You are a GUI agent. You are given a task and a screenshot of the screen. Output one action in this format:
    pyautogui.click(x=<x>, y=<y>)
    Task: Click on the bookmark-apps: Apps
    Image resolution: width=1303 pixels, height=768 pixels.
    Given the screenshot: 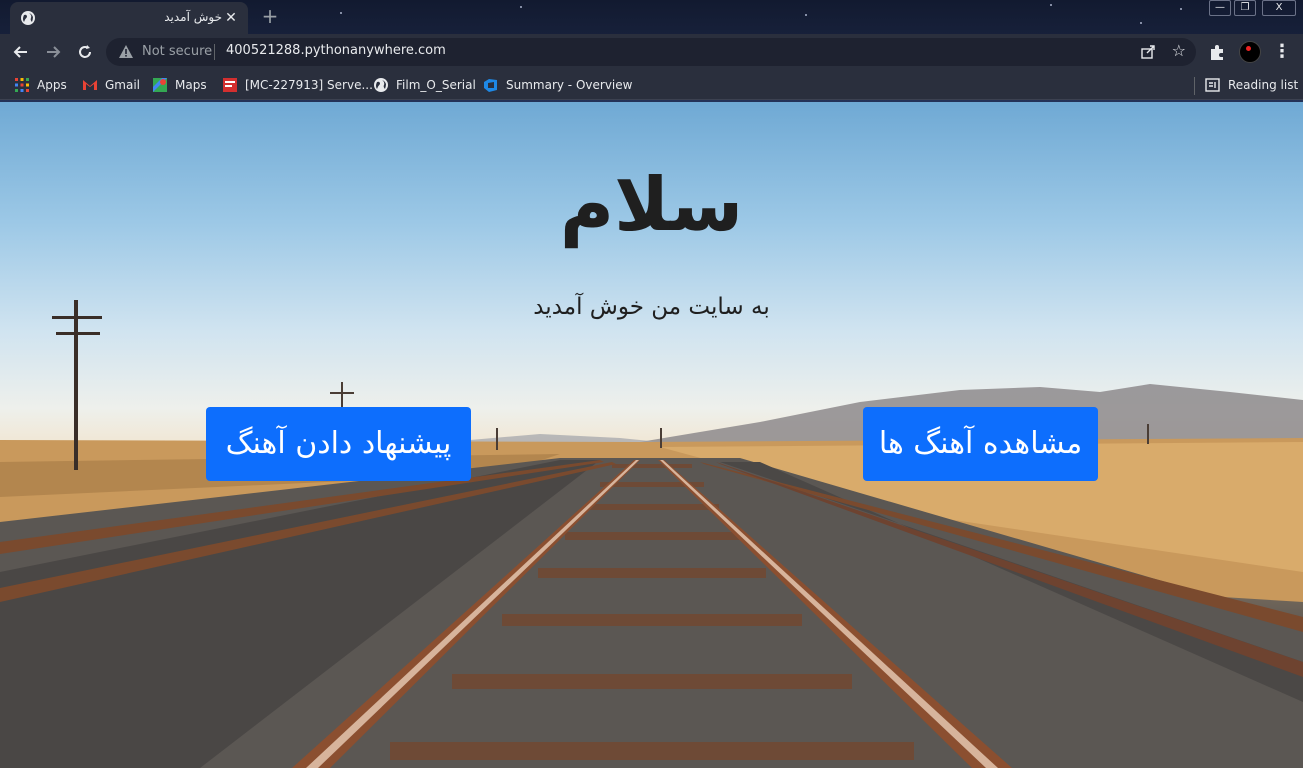 What is the action you would take?
    pyautogui.click(x=40, y=85)
    